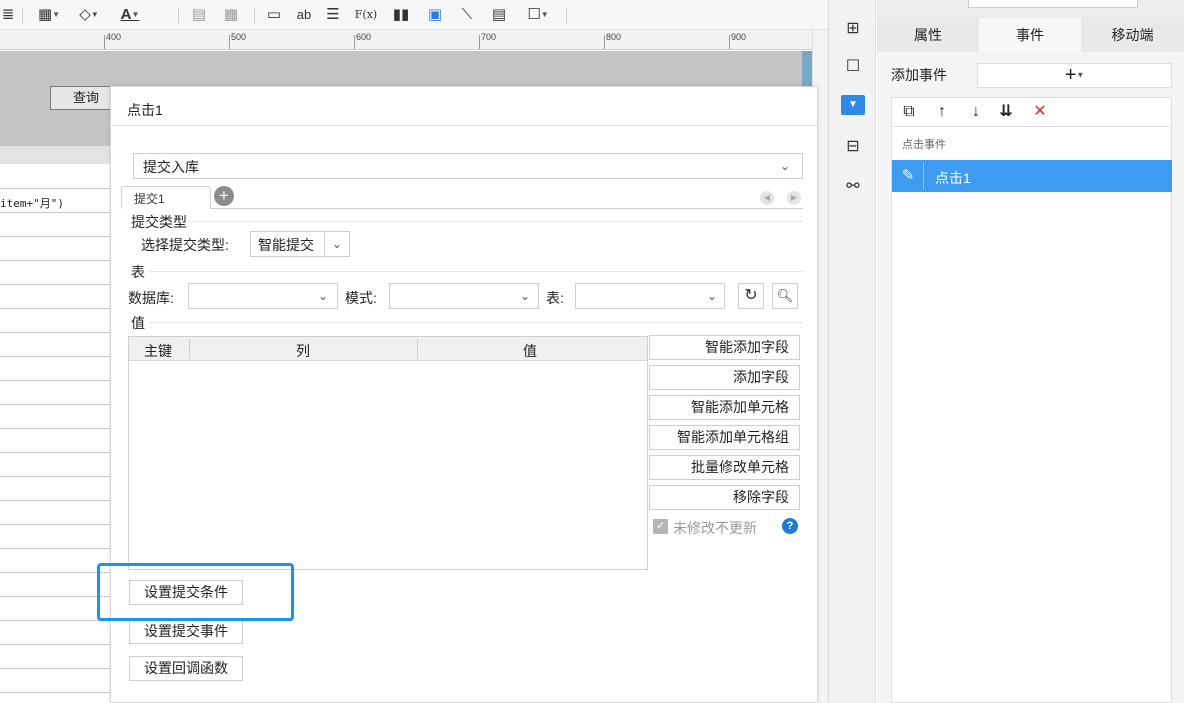 This screenshot has height=703, width=1184. I want to click on event-item-label: 点击1, so click(953, 178).